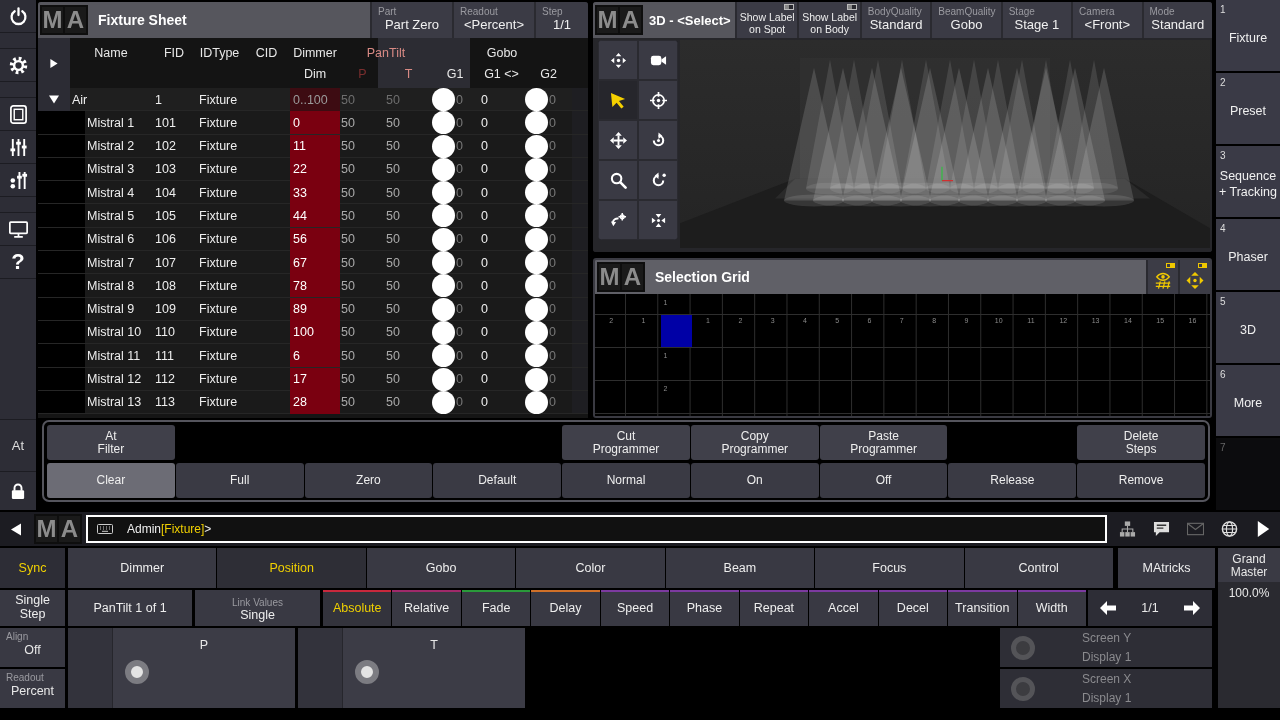  What do you see at coordinates (843, 608) in the screenshot?
I see `layer-tab: Accel` at bounding box center [843, 608].